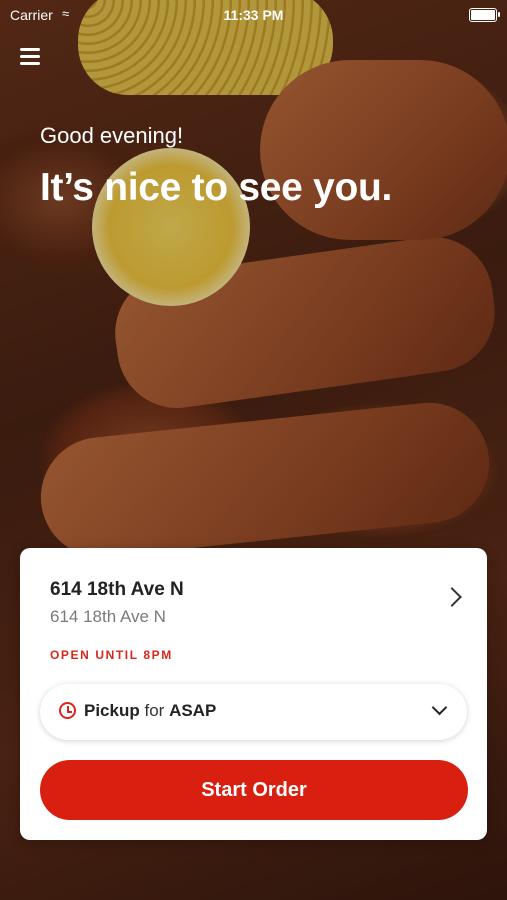  Describe the element at coordinates (254, 790) in the screenshot. I see `start-order-button: Start Order` at that location.